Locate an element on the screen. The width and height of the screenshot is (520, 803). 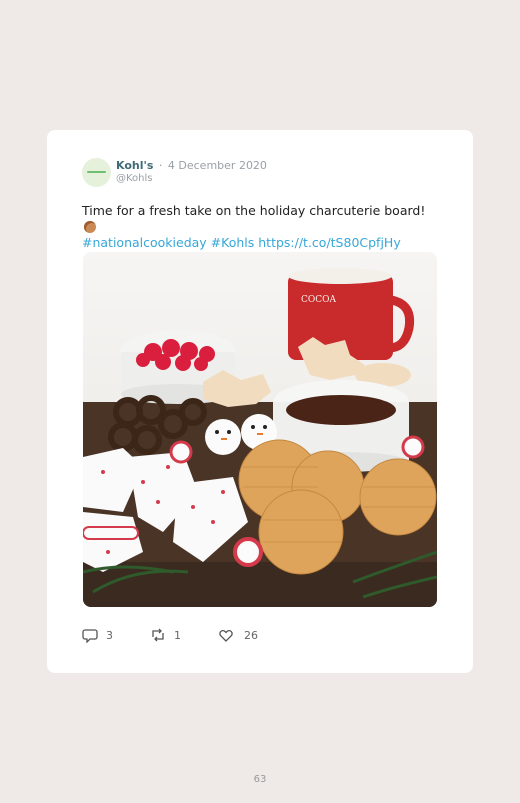
author-handle: @Kohls is located at coordinates (134, 178).